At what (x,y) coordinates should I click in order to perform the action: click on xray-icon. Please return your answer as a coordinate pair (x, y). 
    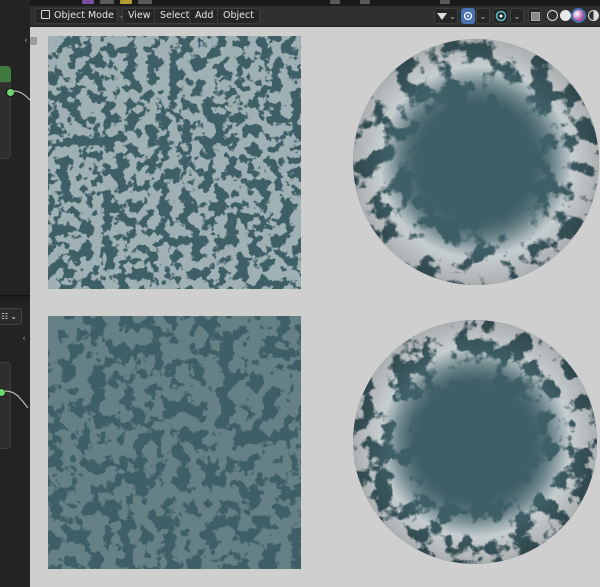
    Looking at the image, I should click on (535, 16).